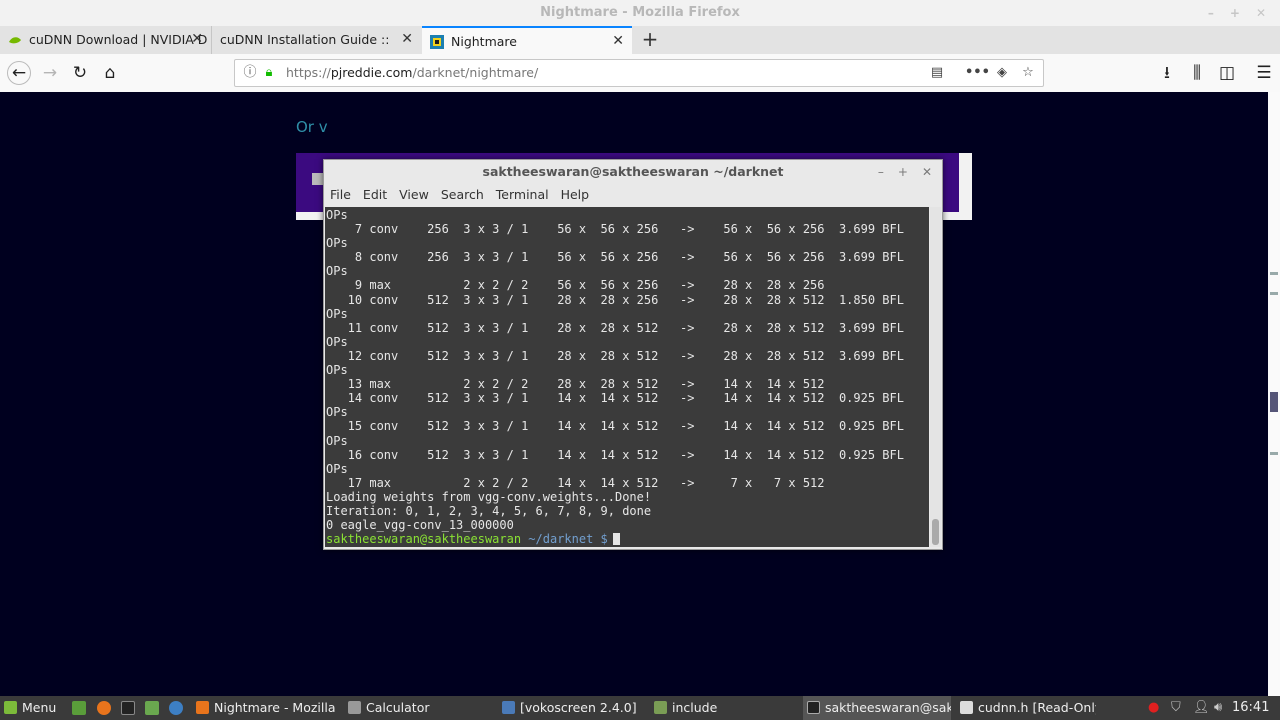 Image resolution: width=1280 pixels, height=720 pixels. I want to click on window-titlebar: Nightmare - Mozilla Firefox – + ✕, so click(640, 13).